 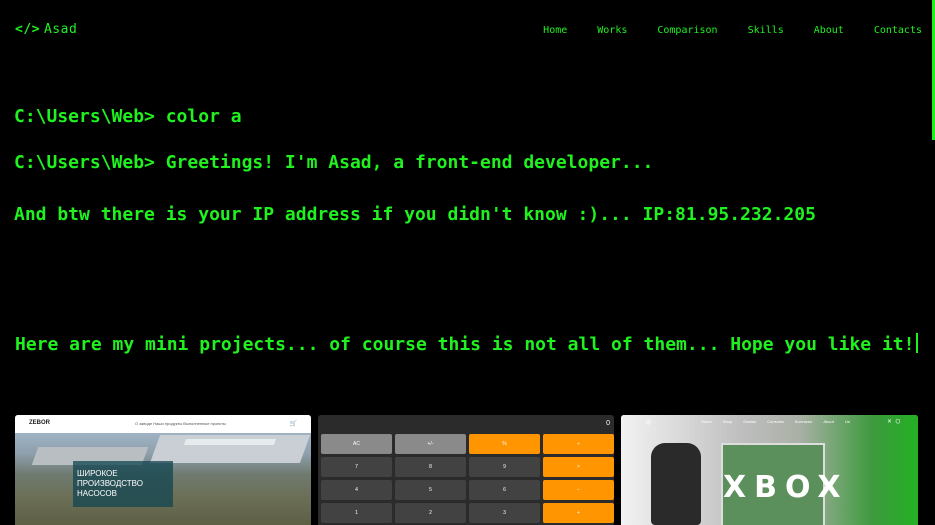 What do you see at coordinates (356, 490) in the screenshot?
I see `calc-key: 4` at bounding box center [356, 490].